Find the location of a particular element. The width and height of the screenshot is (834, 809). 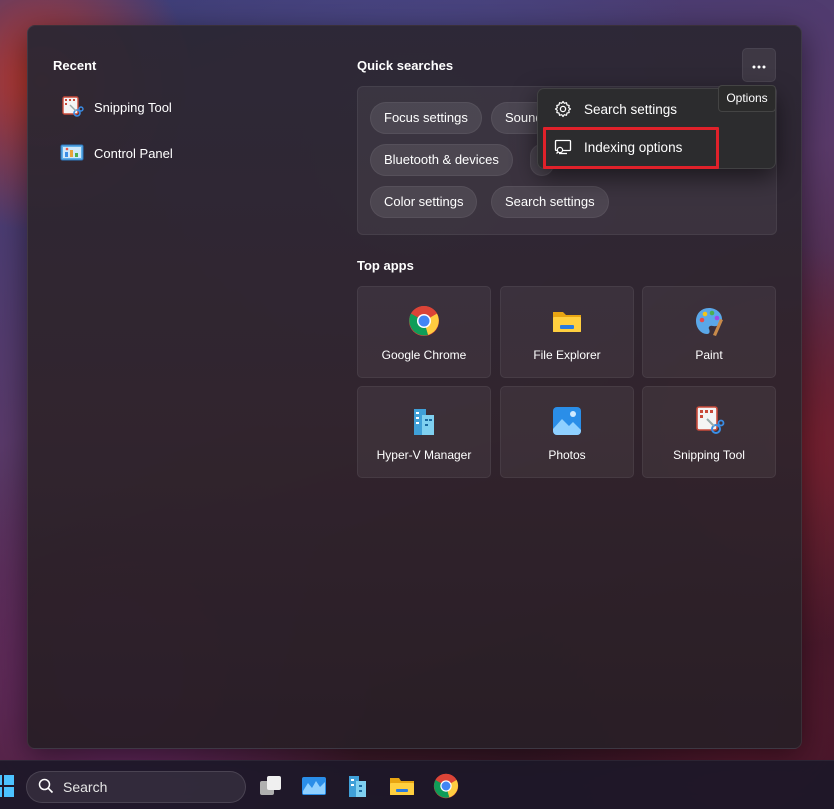

taskbar: Search is located at coordinates (417, 784).